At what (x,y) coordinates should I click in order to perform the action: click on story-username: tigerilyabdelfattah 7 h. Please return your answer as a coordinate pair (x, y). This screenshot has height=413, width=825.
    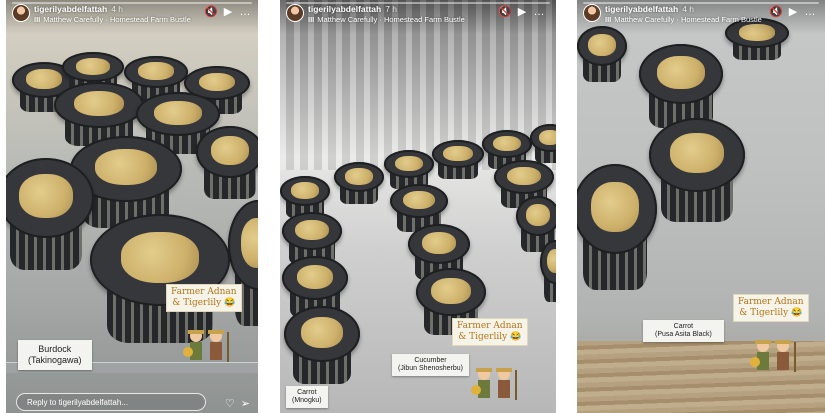
    Looking at the image, I should click on (352, 9).